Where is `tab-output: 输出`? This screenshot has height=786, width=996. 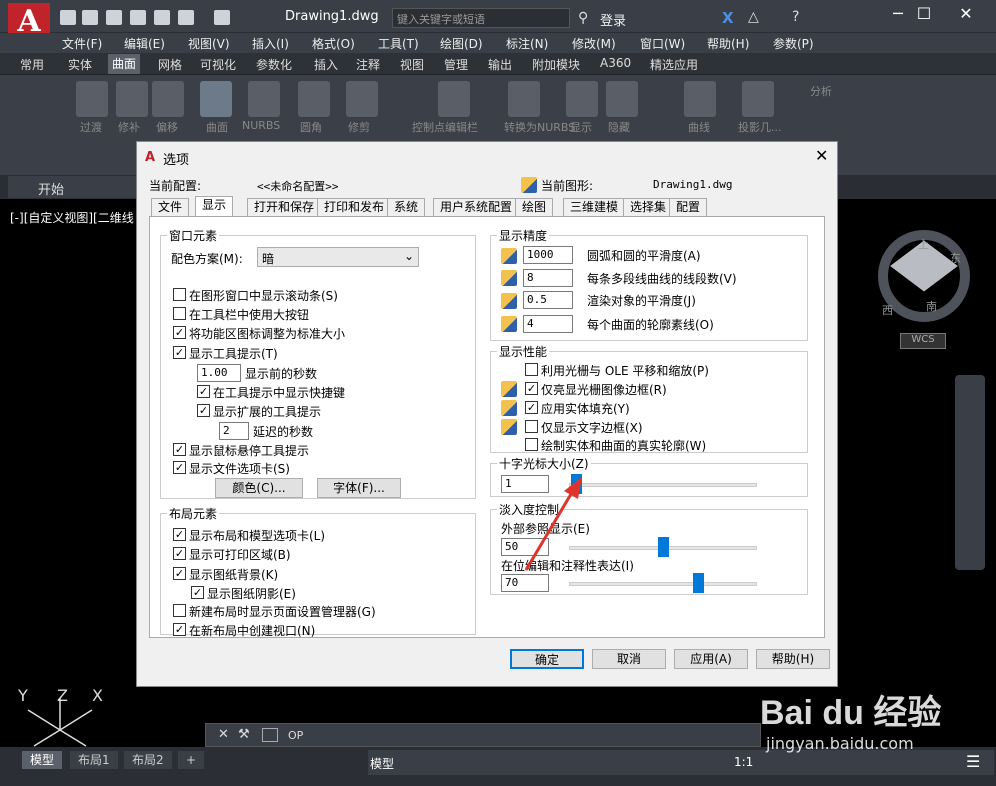 tab-output: 输出 is located at coordinates (500, 64).